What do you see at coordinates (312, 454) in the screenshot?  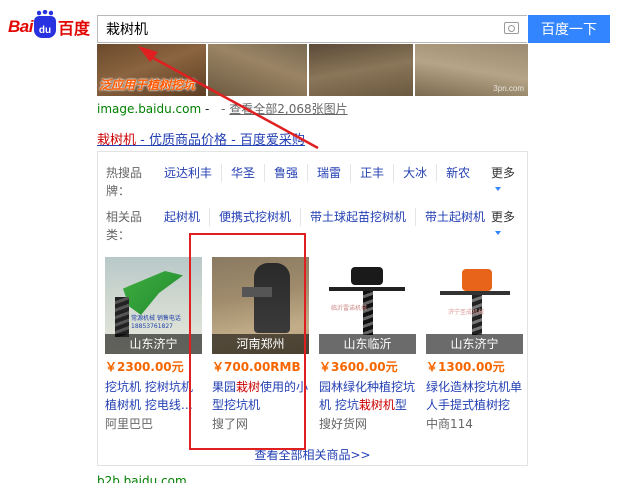 I see `see-all-products-link: 查看全部相关商品>>` at bounding box center [312, 454].